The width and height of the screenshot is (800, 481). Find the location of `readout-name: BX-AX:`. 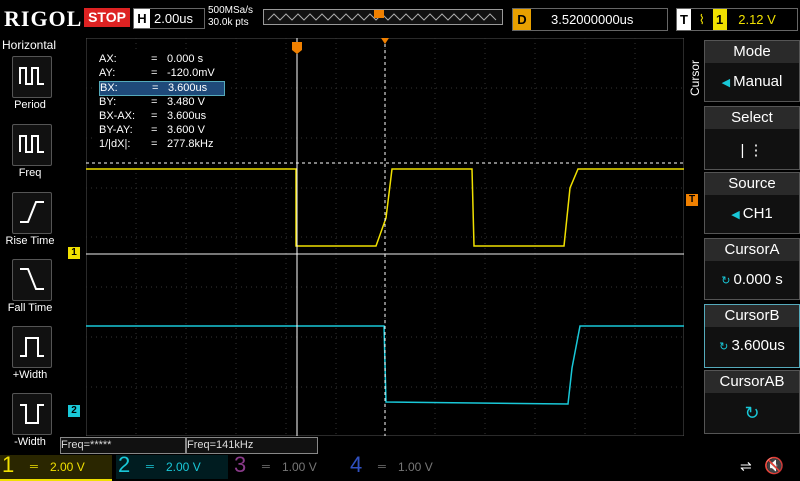

readout-name: BX-AX: is located at coordinates (117, 116).